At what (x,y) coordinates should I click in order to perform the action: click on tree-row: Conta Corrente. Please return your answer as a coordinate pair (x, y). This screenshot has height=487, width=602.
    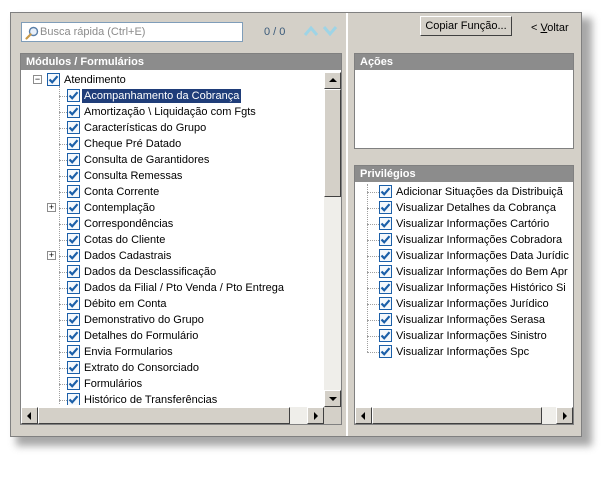
    Looking at the image, I should click on (172, 192).